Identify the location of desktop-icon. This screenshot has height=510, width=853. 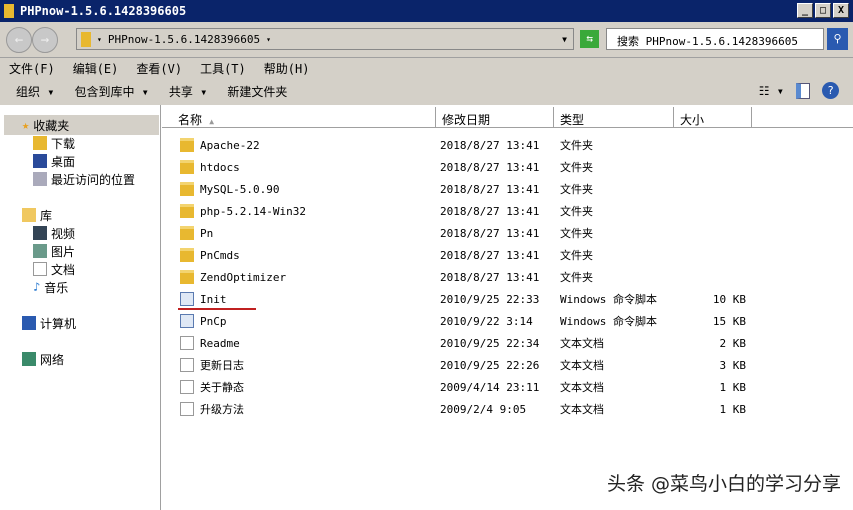
(40, 161).